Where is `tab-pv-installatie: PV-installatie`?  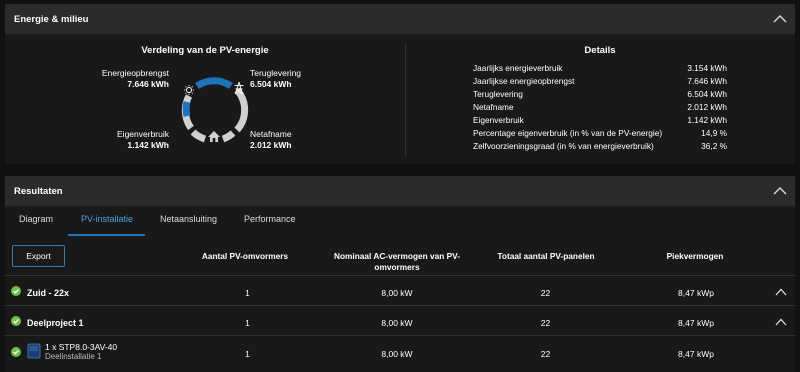
tab-pv-installatie: PV-installatie is located at coordinates (107, 219).